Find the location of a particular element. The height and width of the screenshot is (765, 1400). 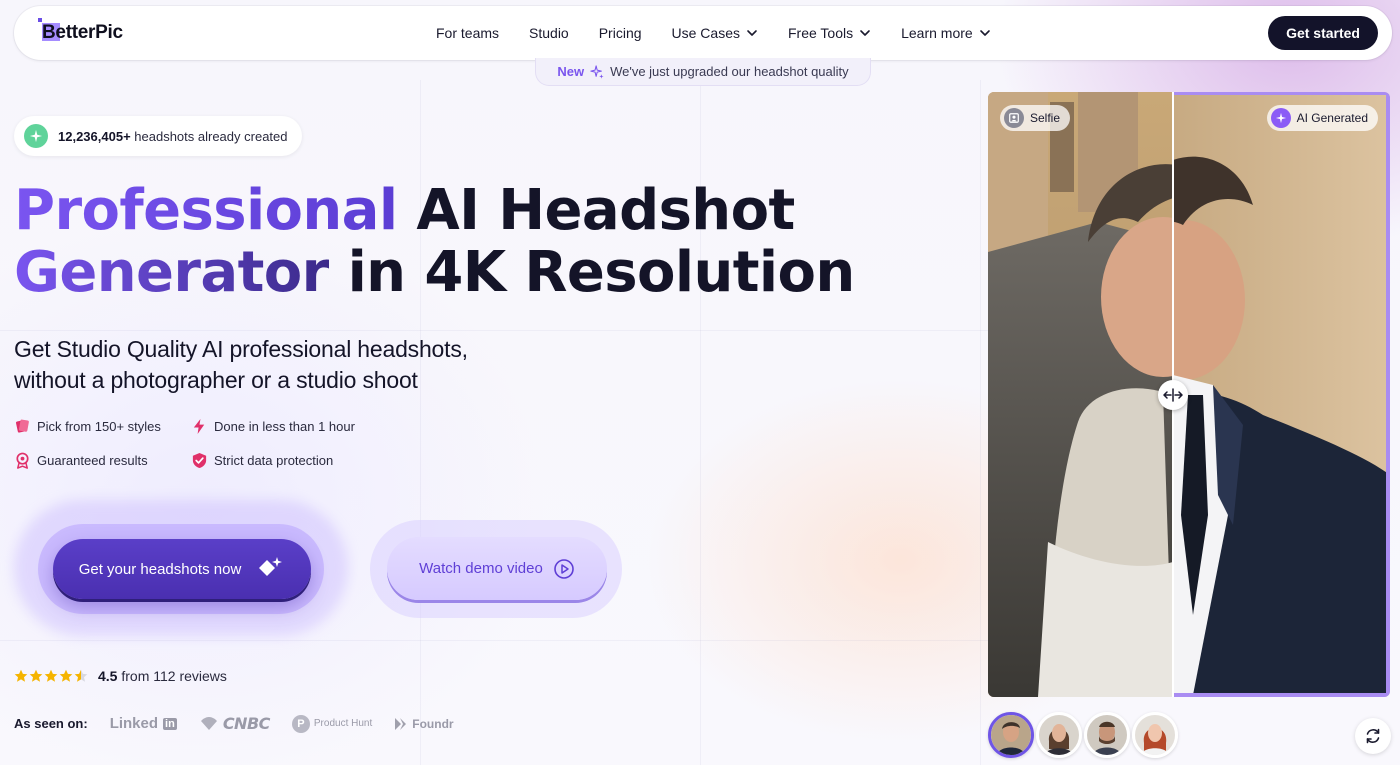

nav-item-pricing: Pricing is located at coordinates (620, 33).